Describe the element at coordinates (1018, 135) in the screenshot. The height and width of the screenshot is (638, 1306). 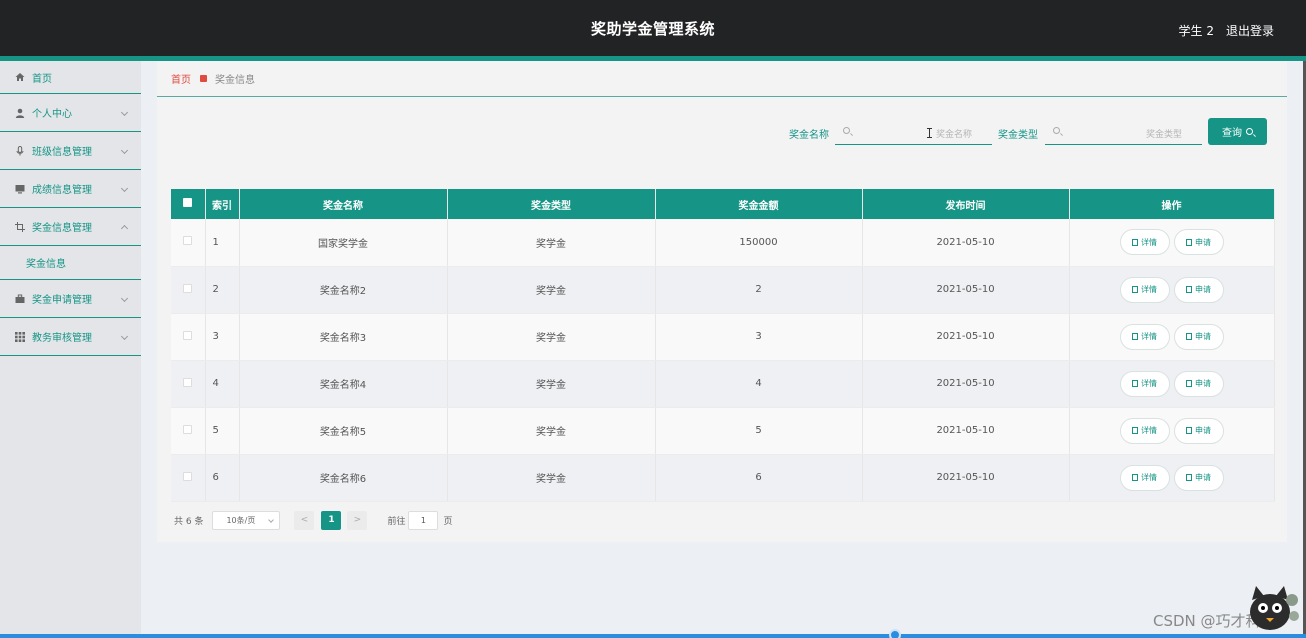
I see `bonus-type-label: 奖金类型` at that location.